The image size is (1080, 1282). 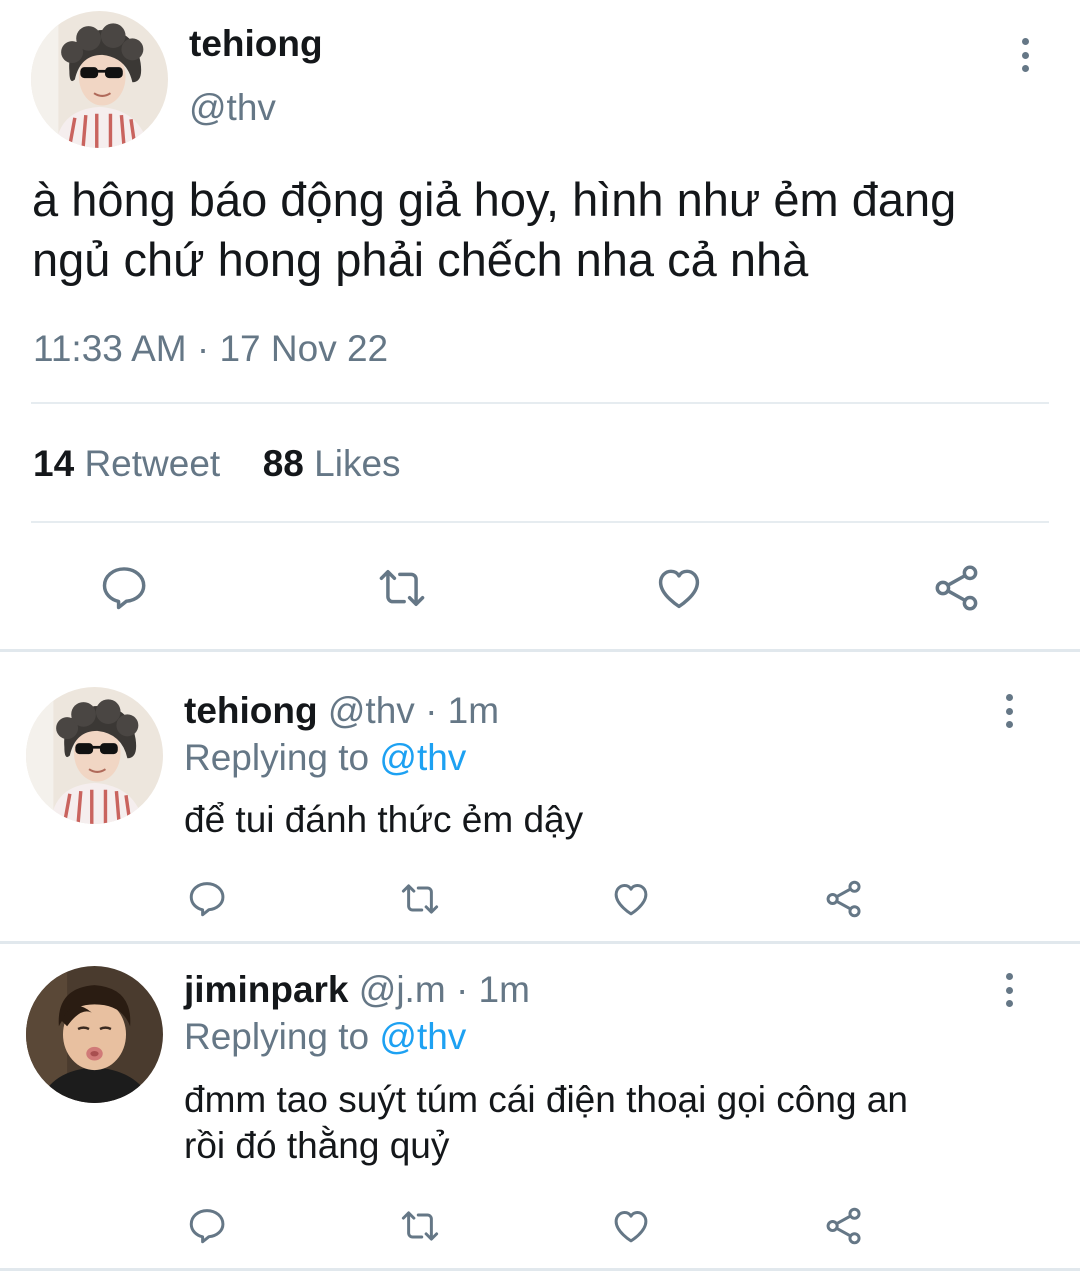 I want to click on like-stat: 88 Likes, so click(x=332, y=463).